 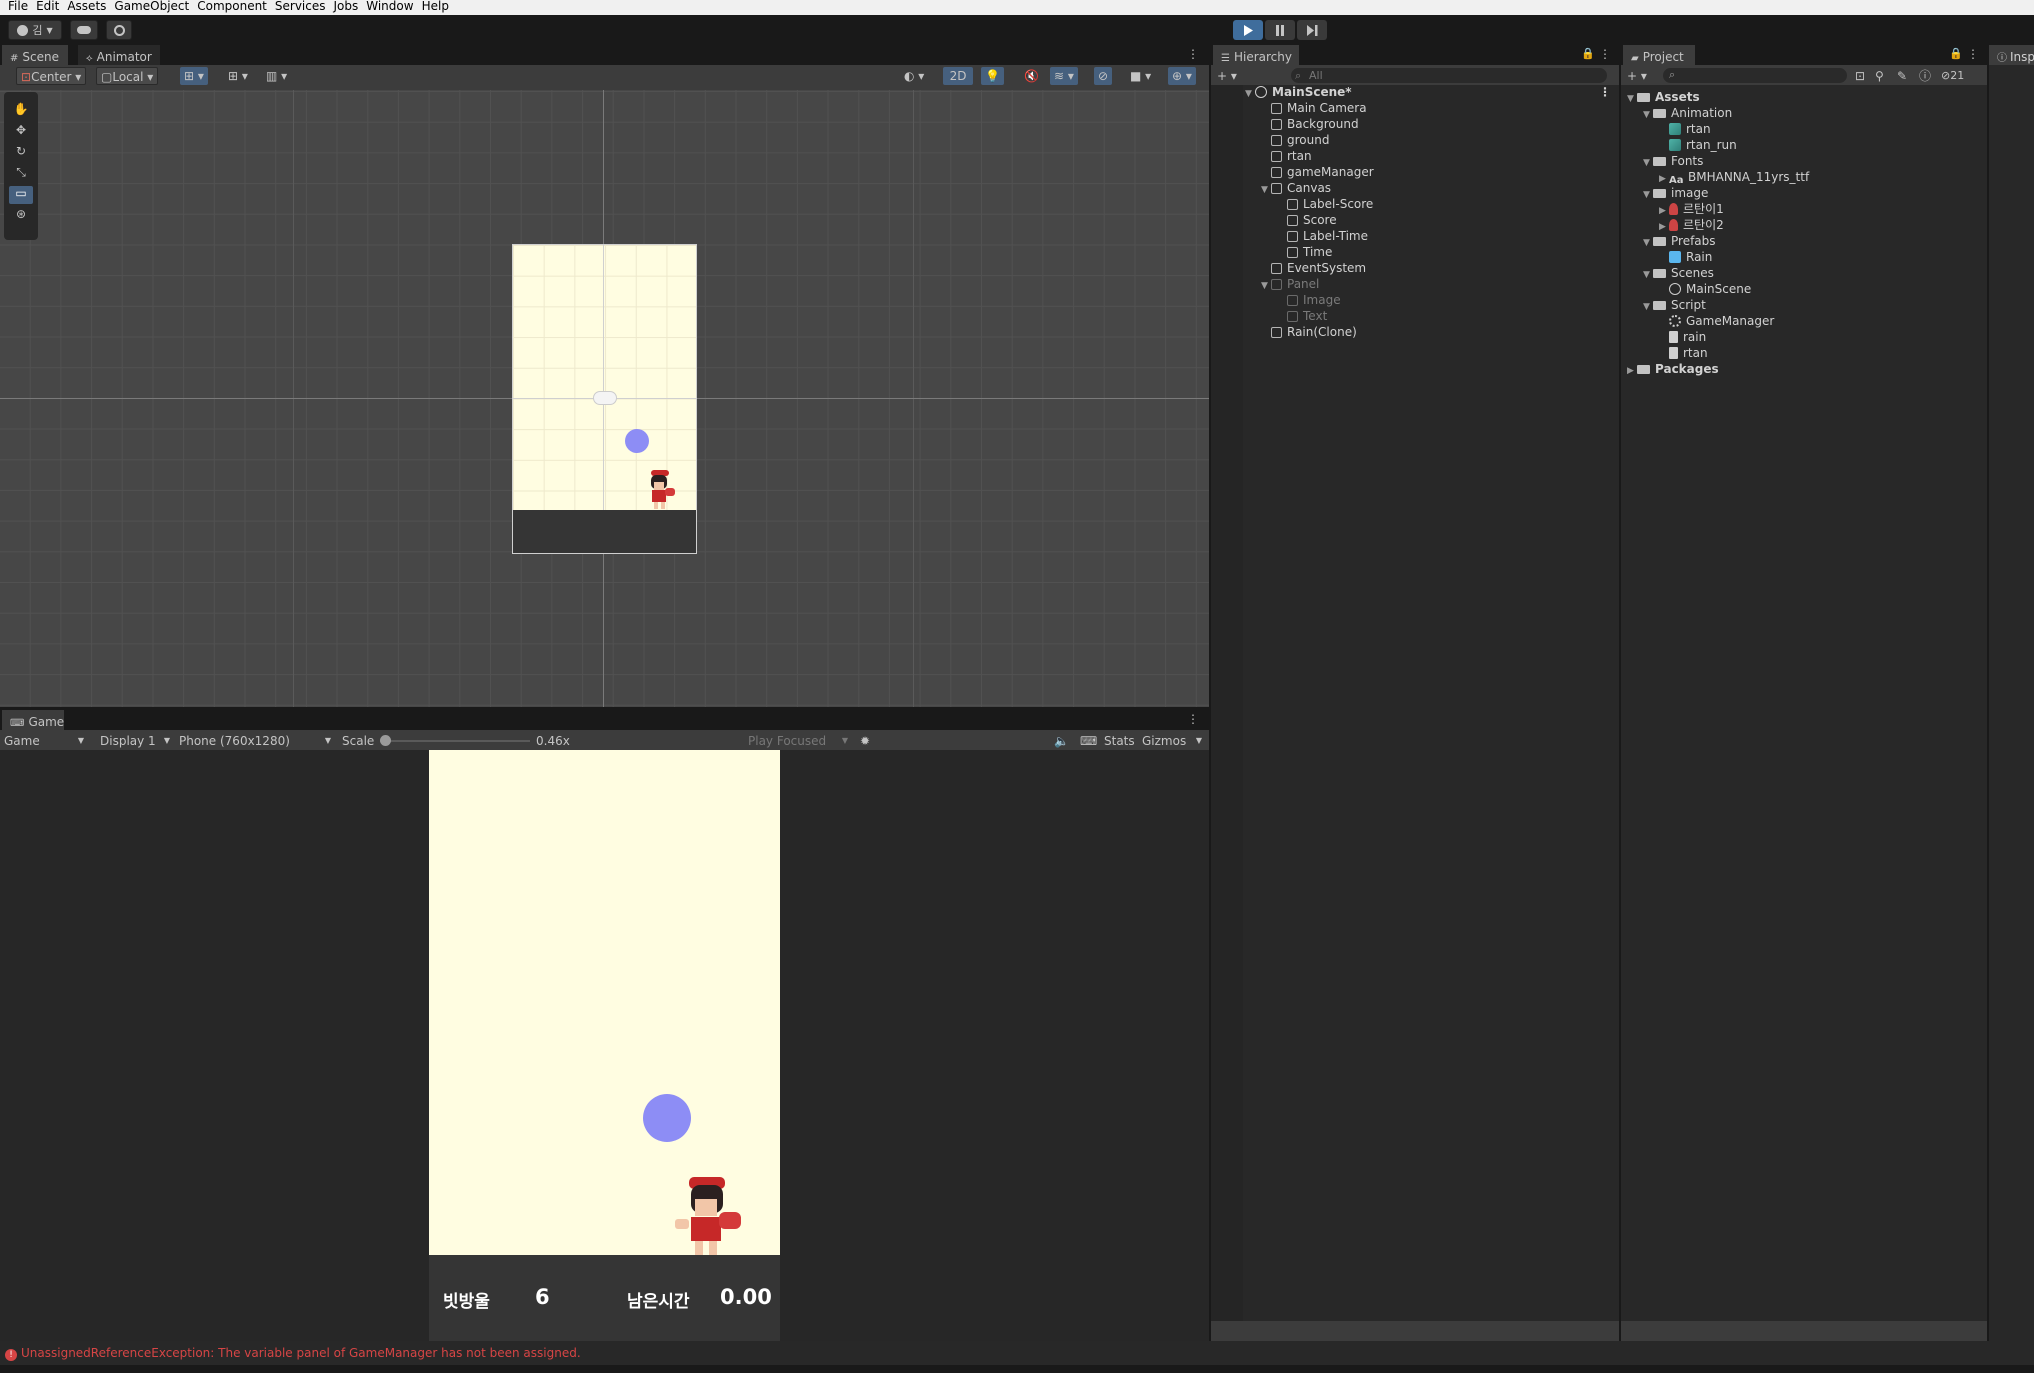 I want to click on project-item: rtan_run, so click(x=1698, y=145).